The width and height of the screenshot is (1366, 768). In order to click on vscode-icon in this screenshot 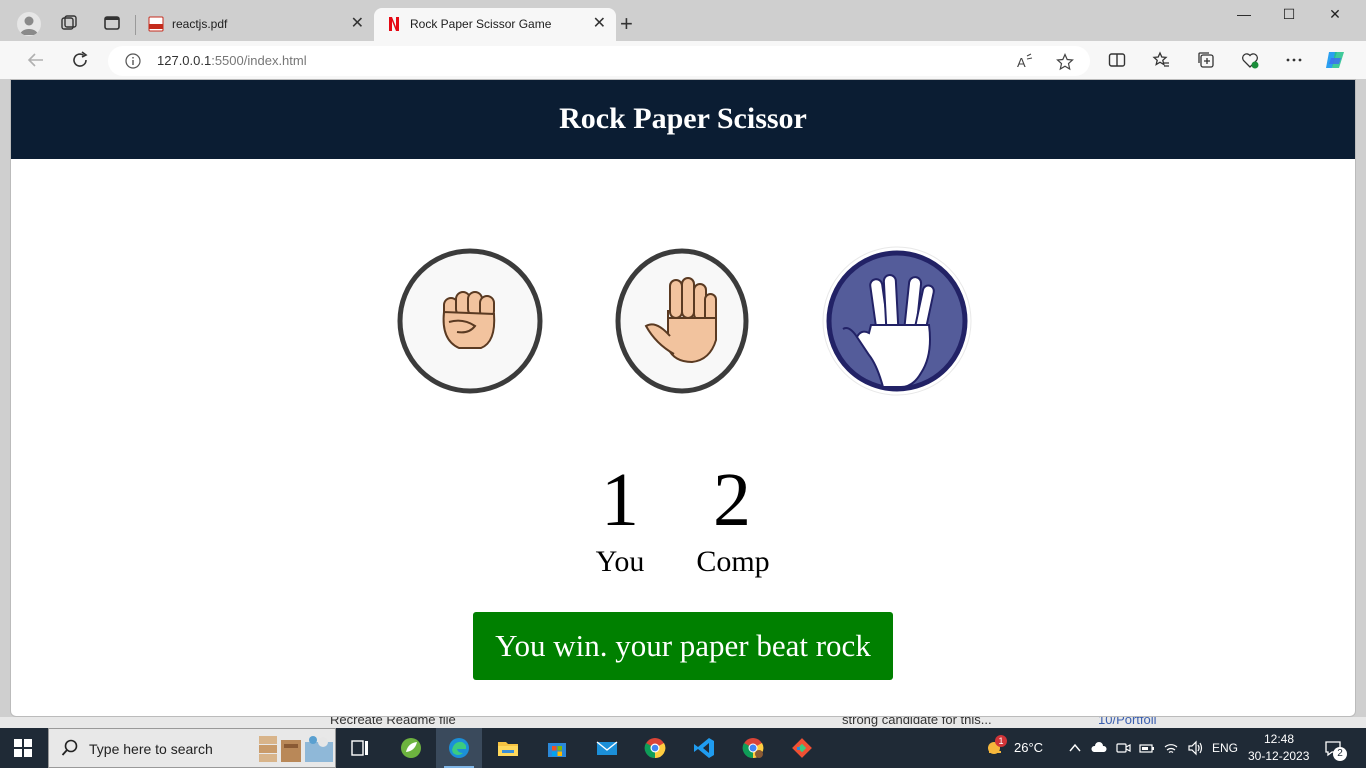, I will do `click(704, 748)`.